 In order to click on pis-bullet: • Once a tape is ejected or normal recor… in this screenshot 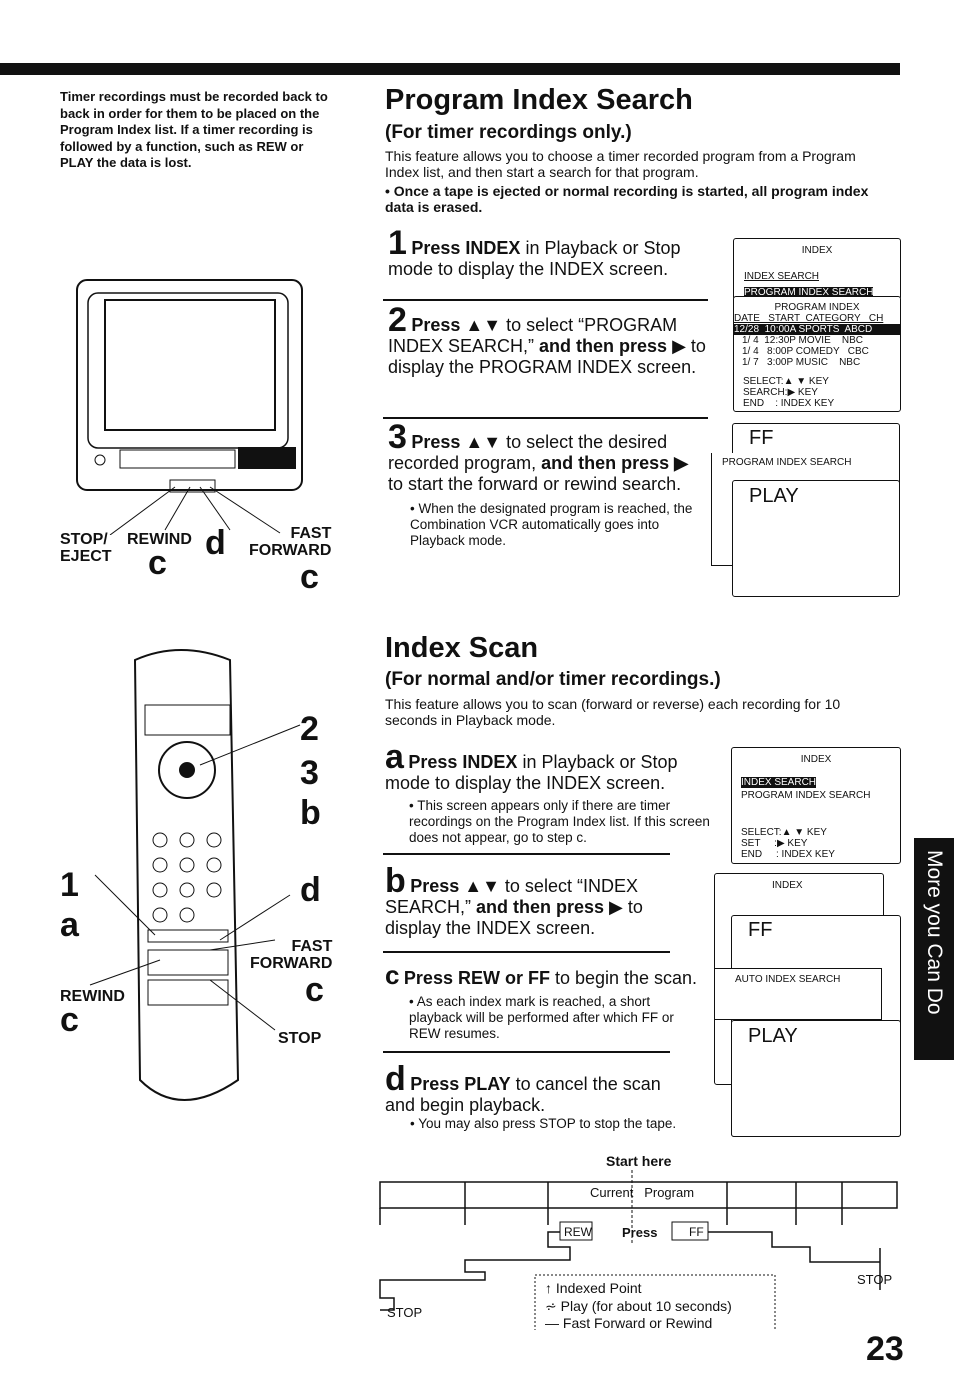, I will do `click(627, 199)`.